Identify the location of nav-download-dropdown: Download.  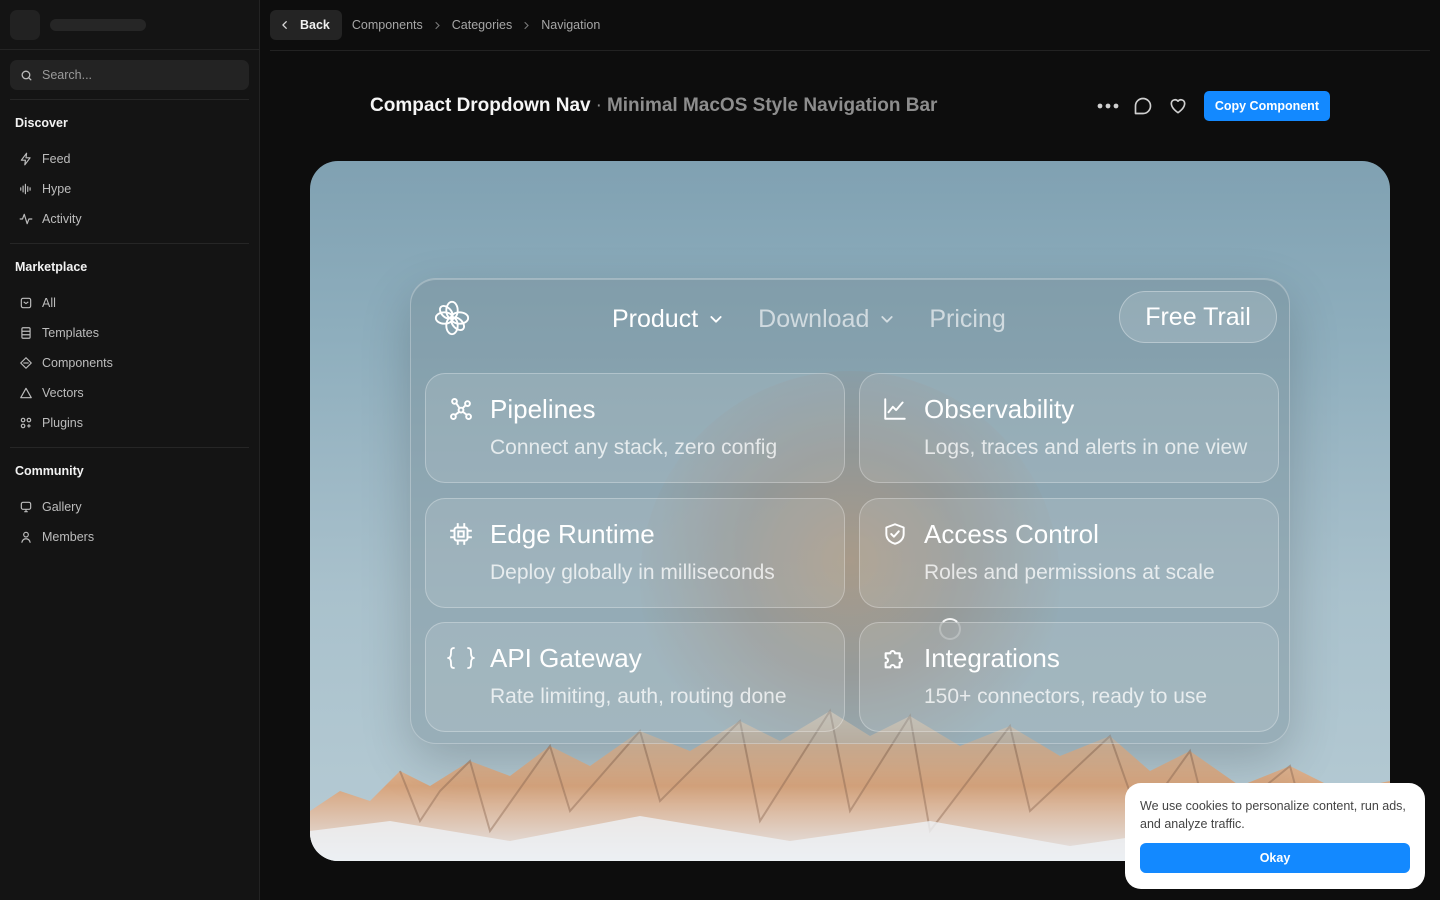
(826, 319).